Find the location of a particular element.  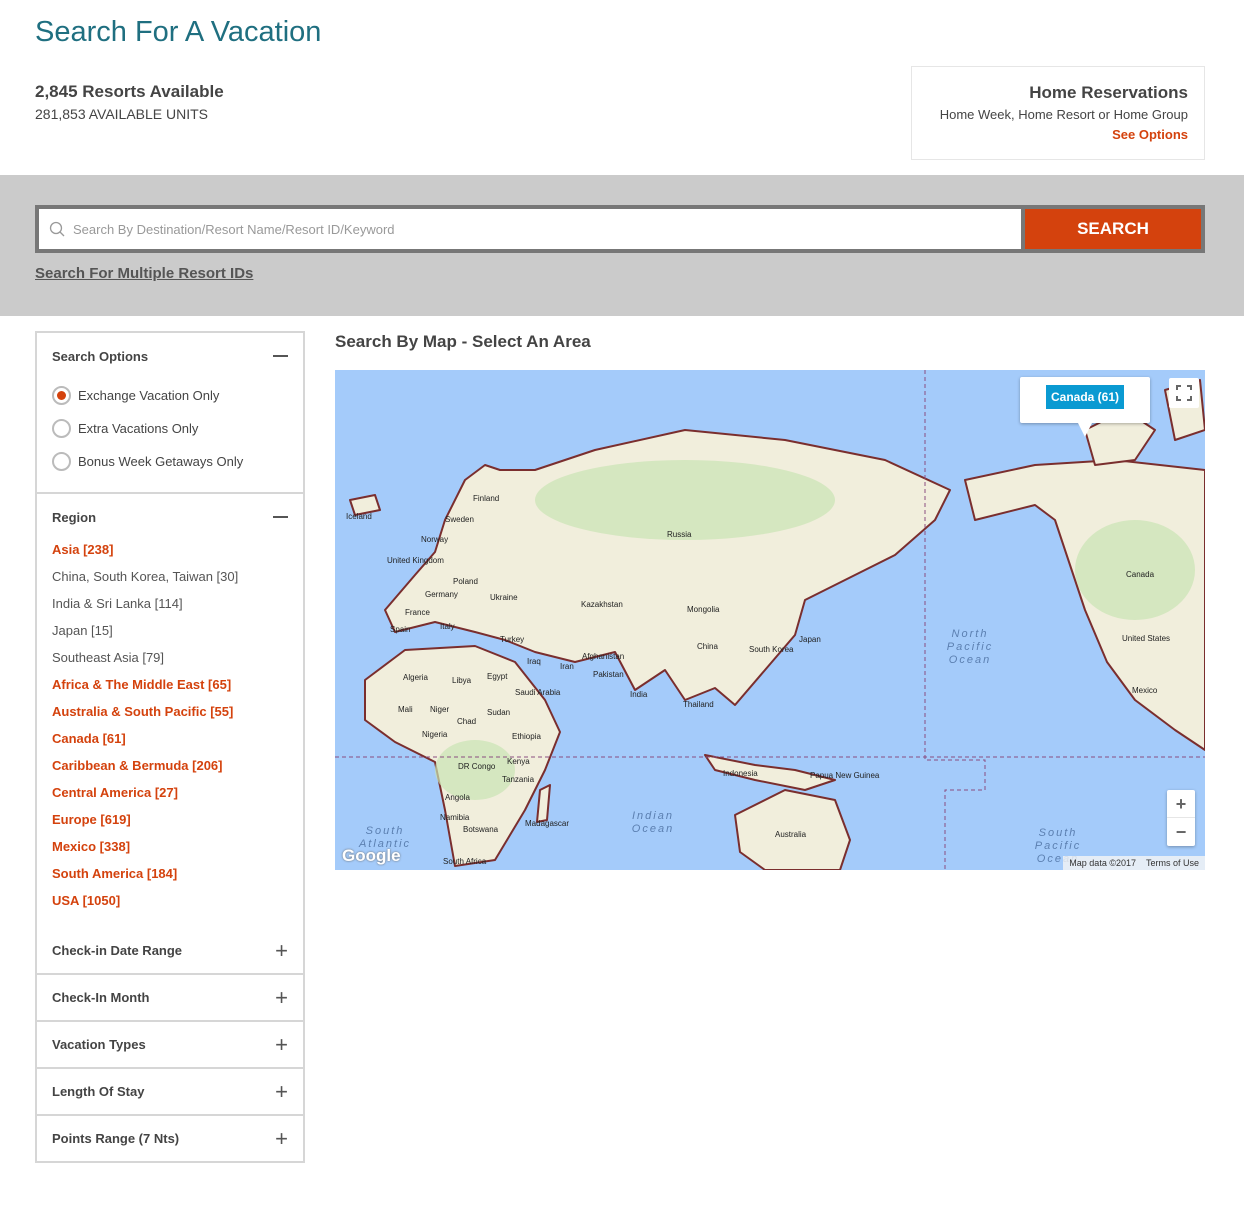

section-header: Length Of Stay + is located at coordinates (170, 1091).